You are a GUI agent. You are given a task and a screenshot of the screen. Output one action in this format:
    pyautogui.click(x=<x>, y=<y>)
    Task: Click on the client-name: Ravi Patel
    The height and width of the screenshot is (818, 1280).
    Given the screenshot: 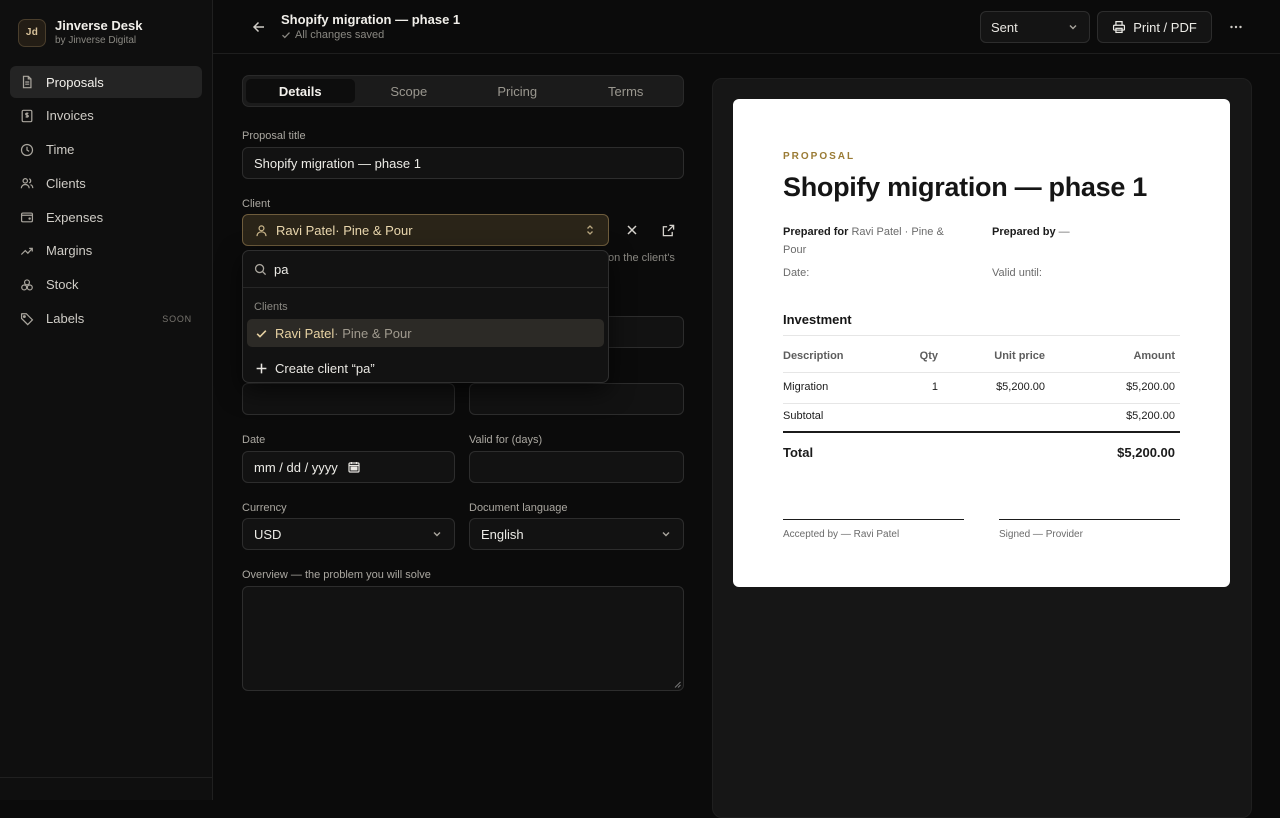 What is the action you would take?
    pyautogui.click(x=306, y=230)
    